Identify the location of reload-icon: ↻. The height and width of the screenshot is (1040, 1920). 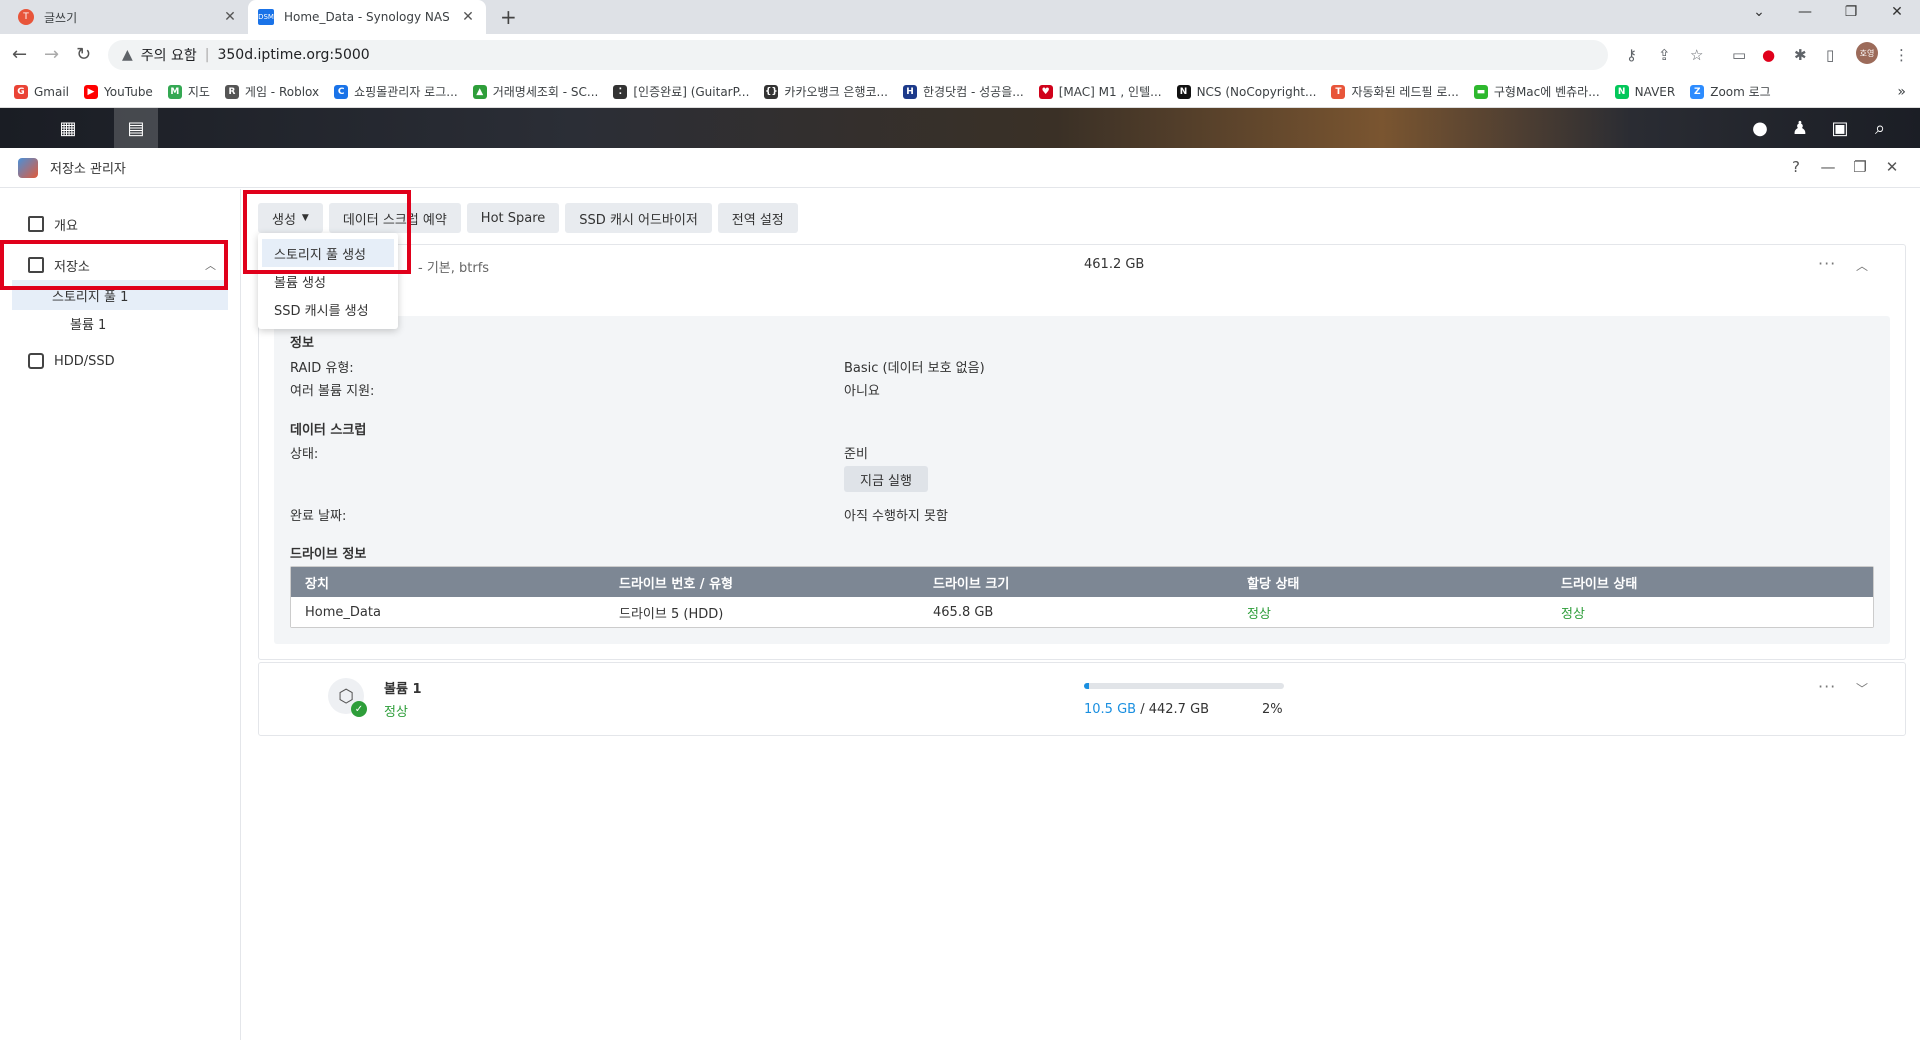
(83, 54).